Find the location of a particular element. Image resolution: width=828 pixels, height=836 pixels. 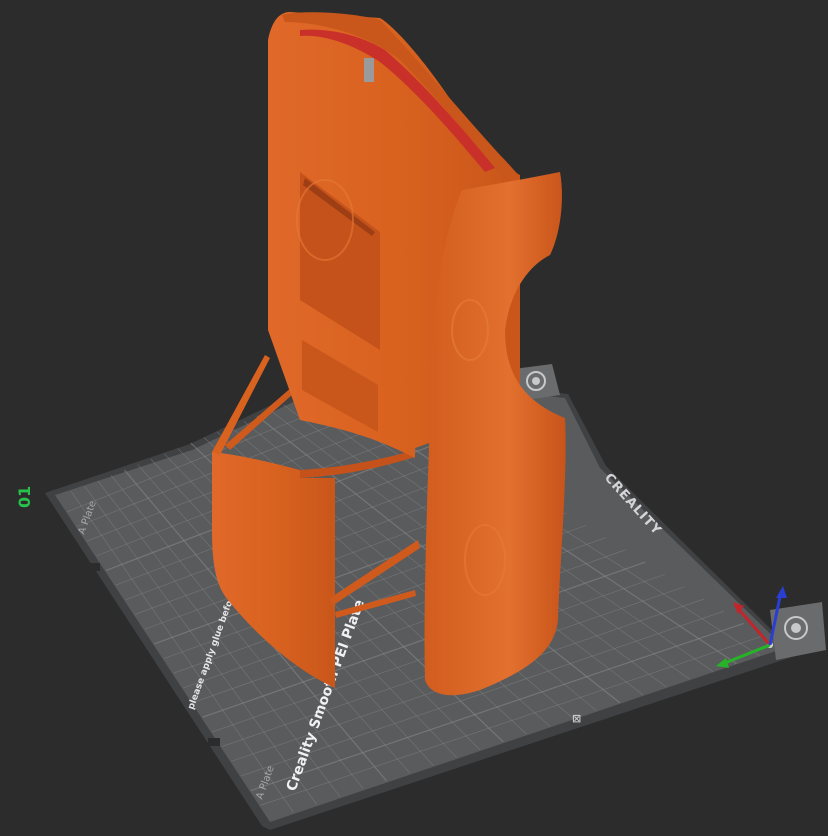

plate-small-logo: ⊠ is located at coordinates (576, 718).